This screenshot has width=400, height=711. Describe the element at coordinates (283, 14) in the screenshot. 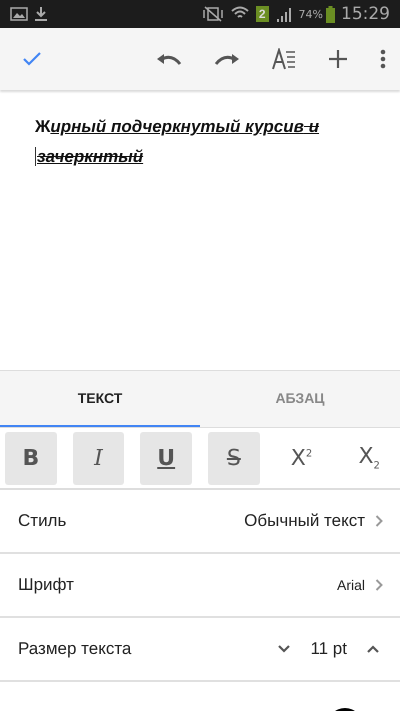

I see `signal-icon` at that location.